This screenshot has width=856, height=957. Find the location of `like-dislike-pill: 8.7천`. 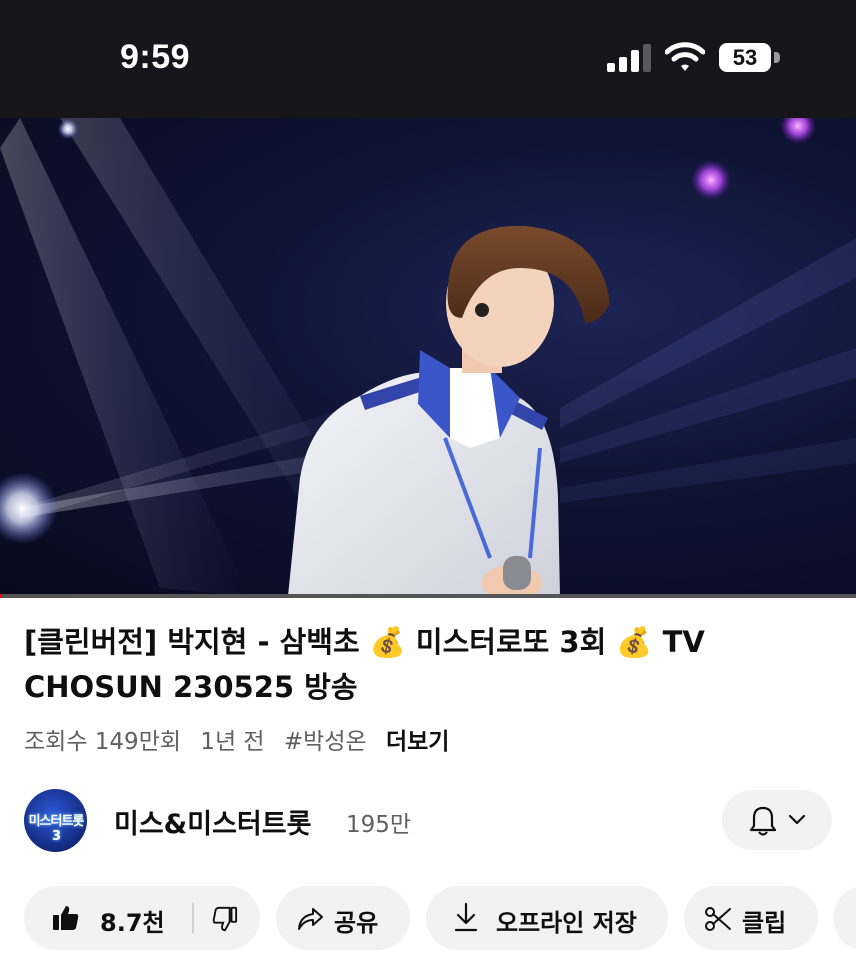

like-dislike-pill: 8.7천 is located at coordinates (142, 918).